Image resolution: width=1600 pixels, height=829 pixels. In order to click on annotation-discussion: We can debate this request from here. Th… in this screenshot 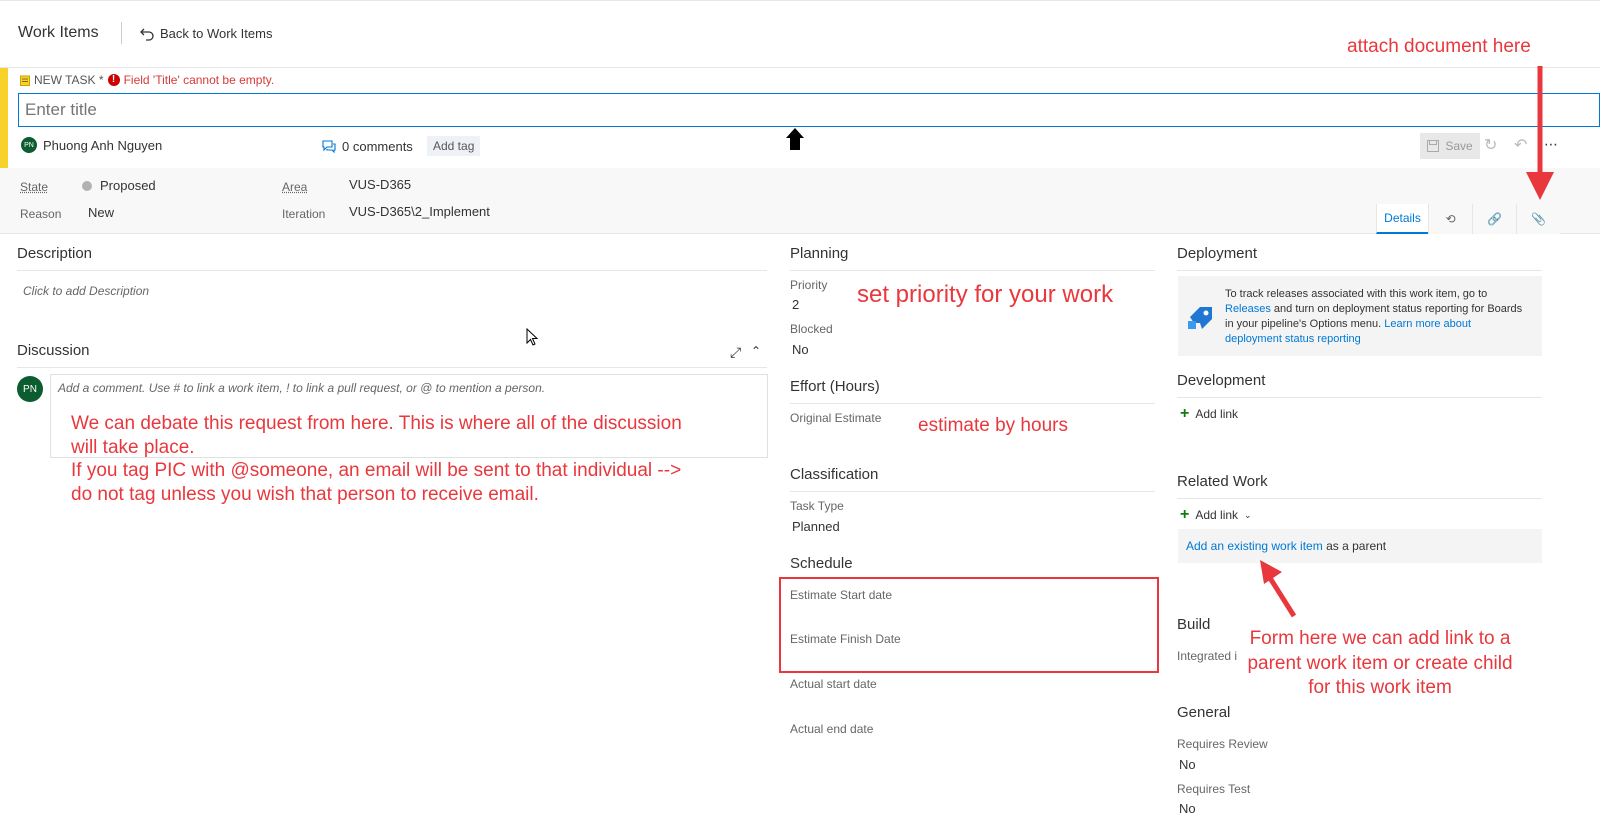, I will do `click(376, 459)`.